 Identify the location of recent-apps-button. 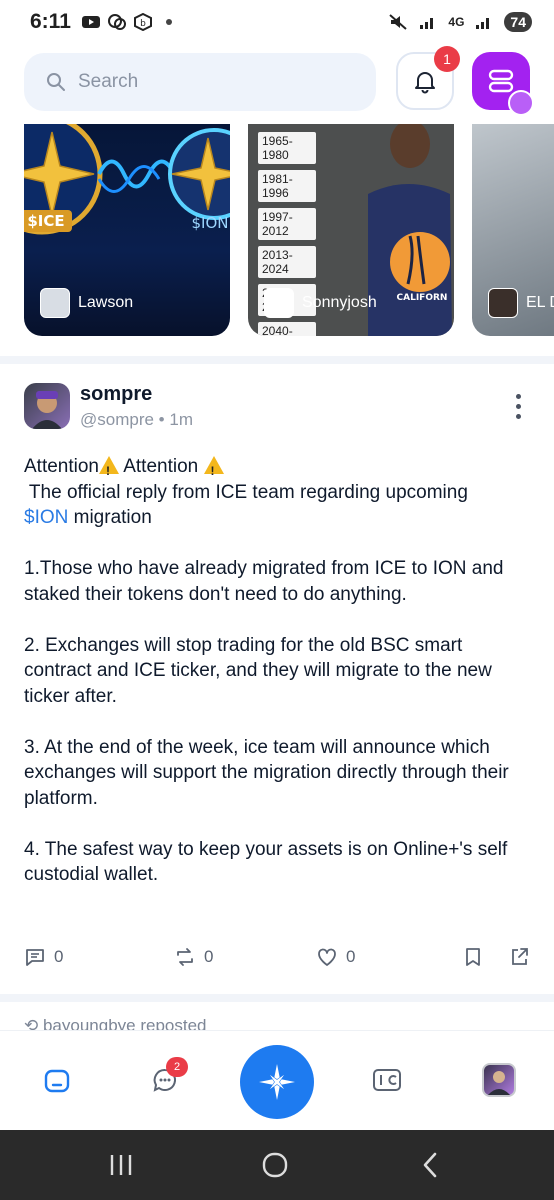
(121, 1165).